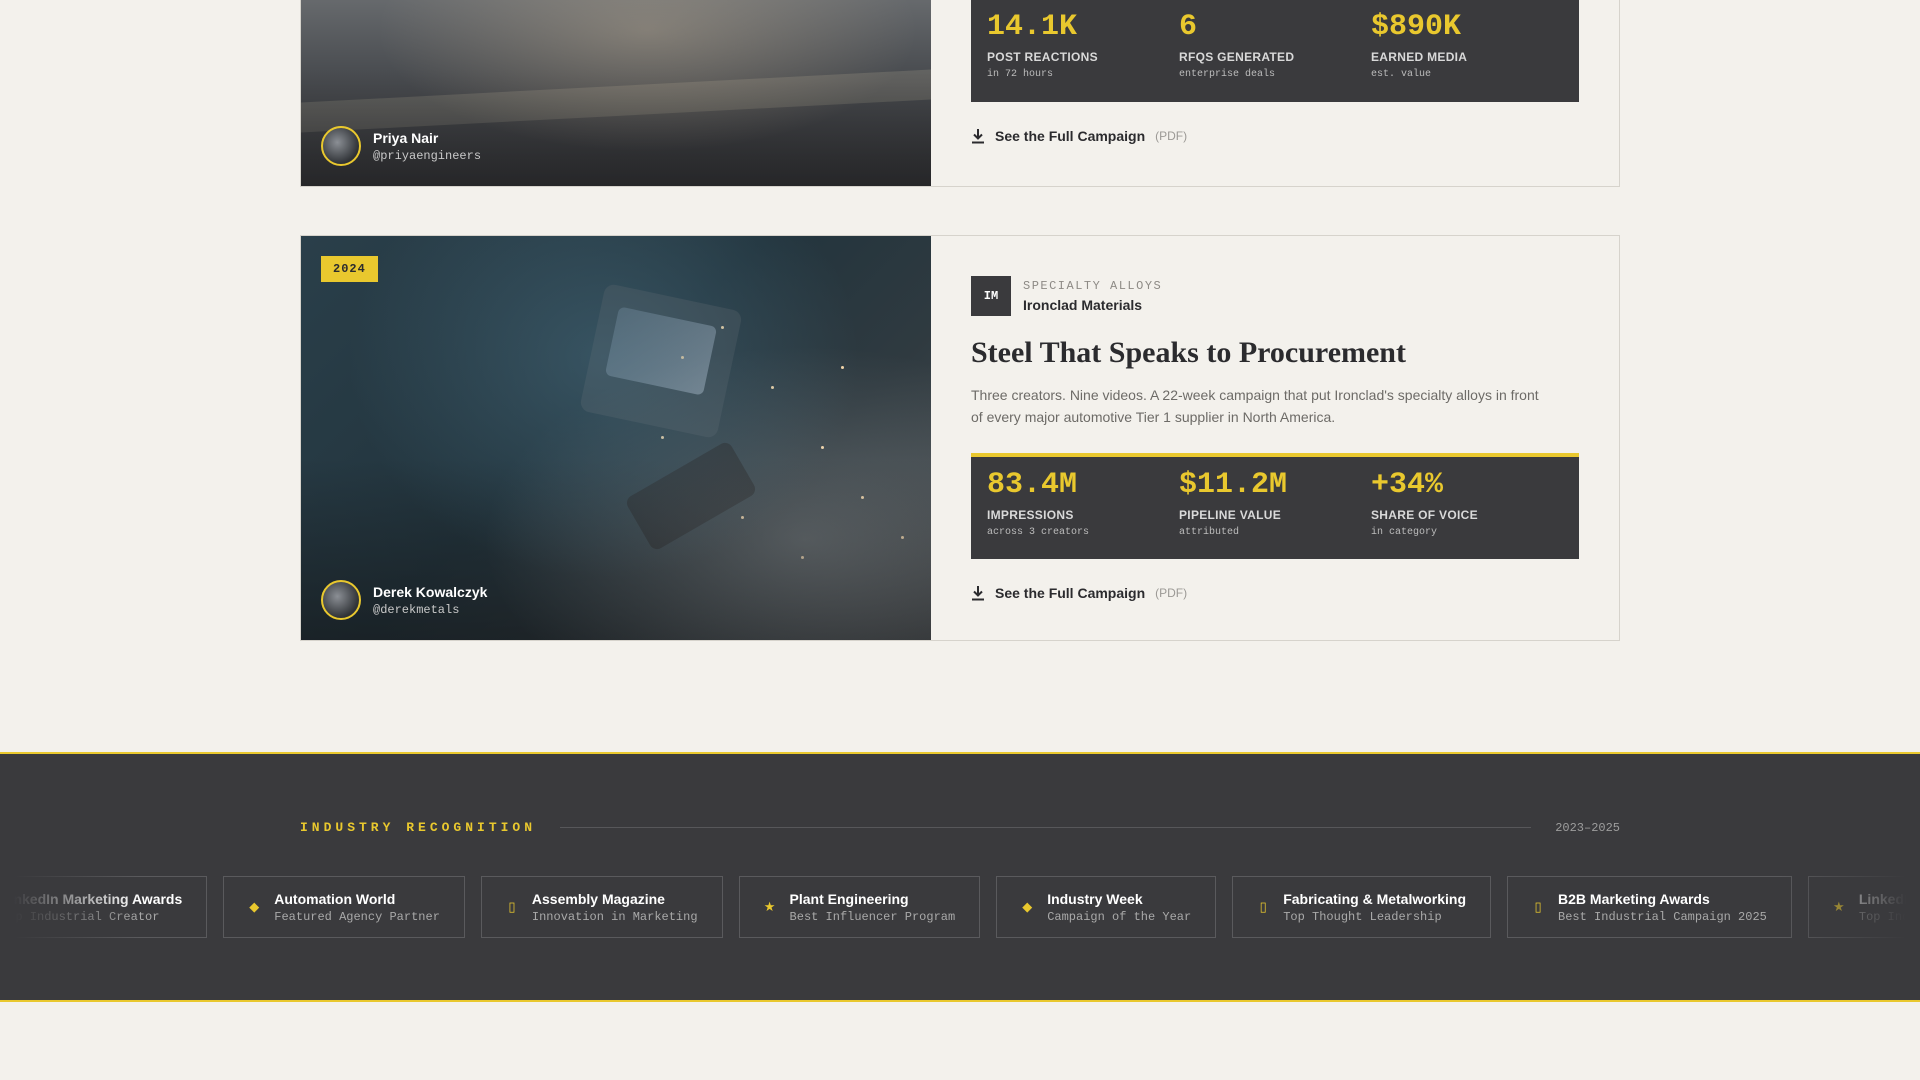 This screenshot has height=1080, width=1920. What do you see at coordinates (1424, 514) in the screenshot?
I see `stat-label: SHARE OF VOICE` at bounding box center [1424, 514].